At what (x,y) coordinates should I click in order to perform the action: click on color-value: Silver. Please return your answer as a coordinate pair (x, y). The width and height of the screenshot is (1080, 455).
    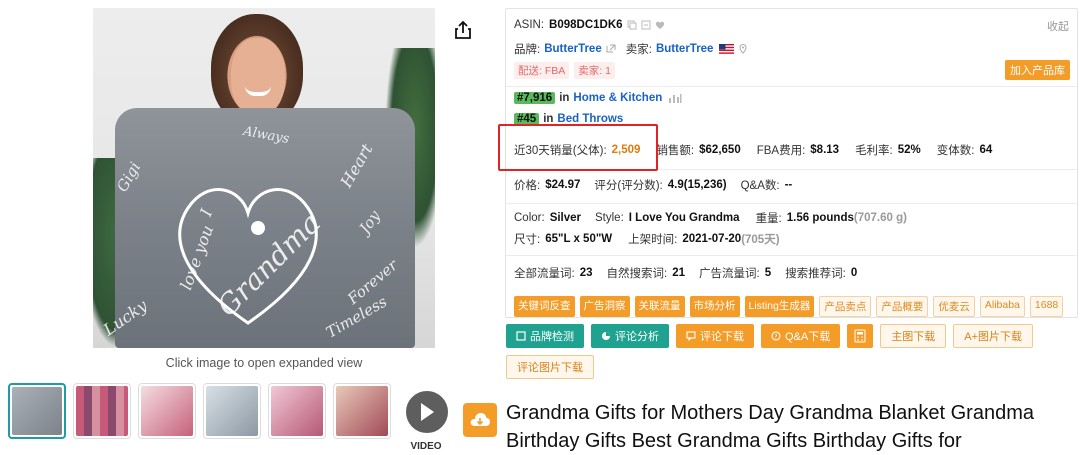
    Looking at the image, I should click on (565, 218).